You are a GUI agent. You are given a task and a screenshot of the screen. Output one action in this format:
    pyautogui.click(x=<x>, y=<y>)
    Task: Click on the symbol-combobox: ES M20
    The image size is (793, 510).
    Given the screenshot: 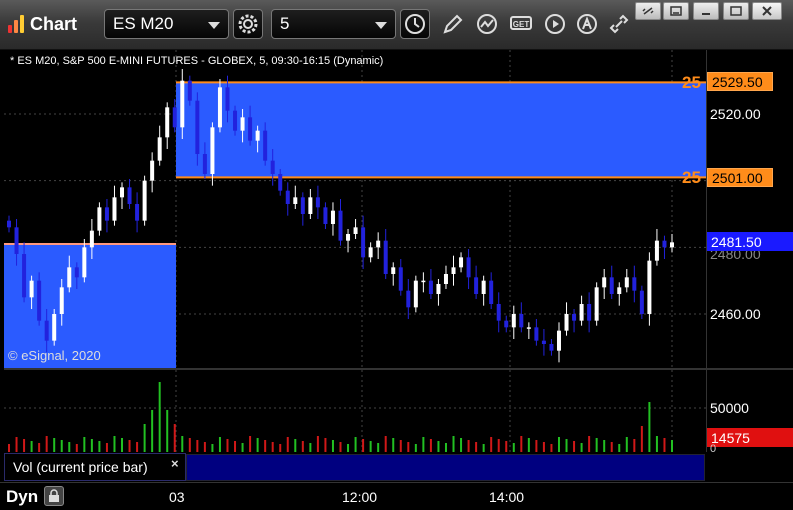 What is the action you would take?
    pyautogui.click(x=166, y=24)
    